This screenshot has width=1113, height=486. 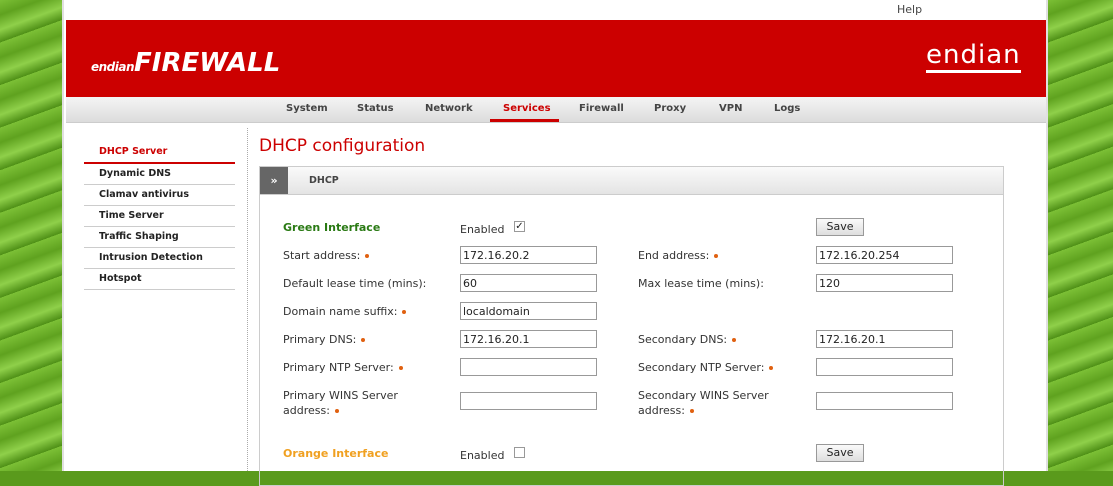 I want to click on firewall-logo: endianFIREWALL, so click(x=185, y=63).